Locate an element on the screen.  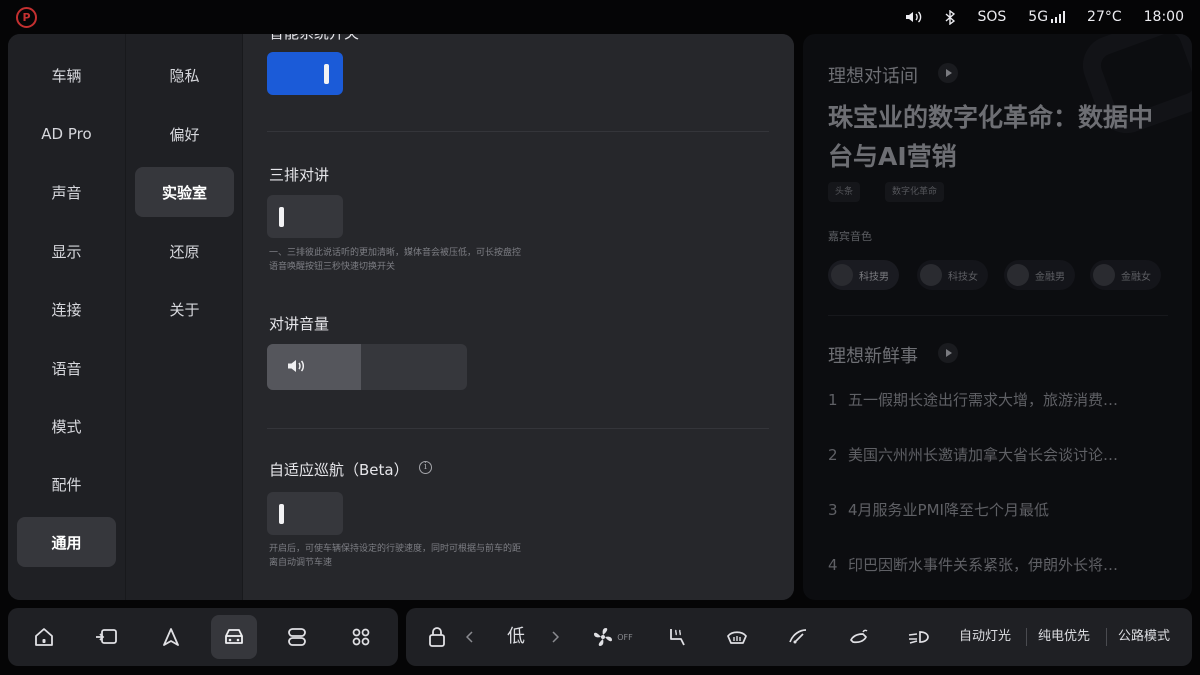
headlight-icon is located at coordinates (920, 637).